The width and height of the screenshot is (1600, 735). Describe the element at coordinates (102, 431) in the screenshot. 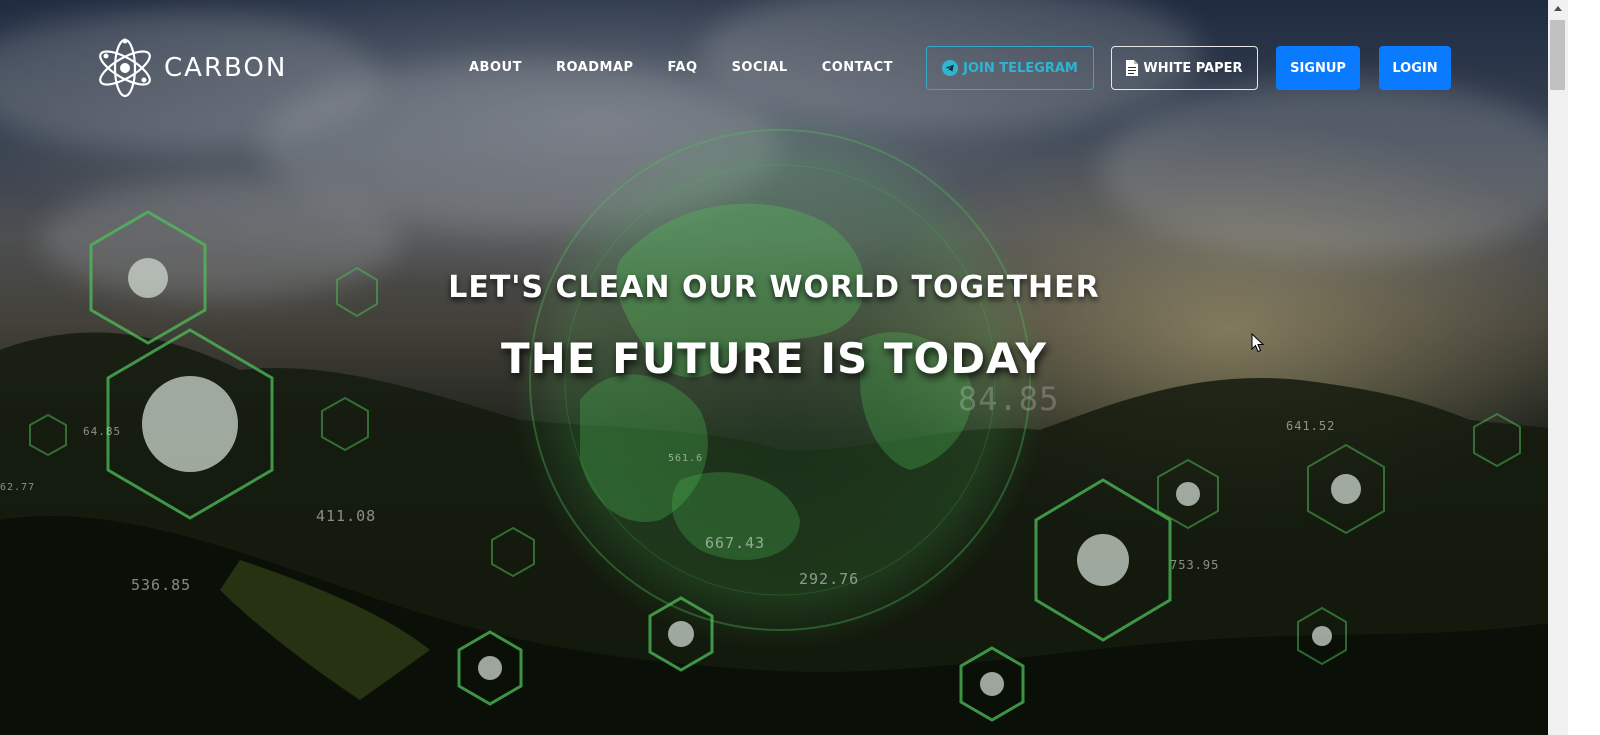

I see `decor-number: 64.85` at that location.